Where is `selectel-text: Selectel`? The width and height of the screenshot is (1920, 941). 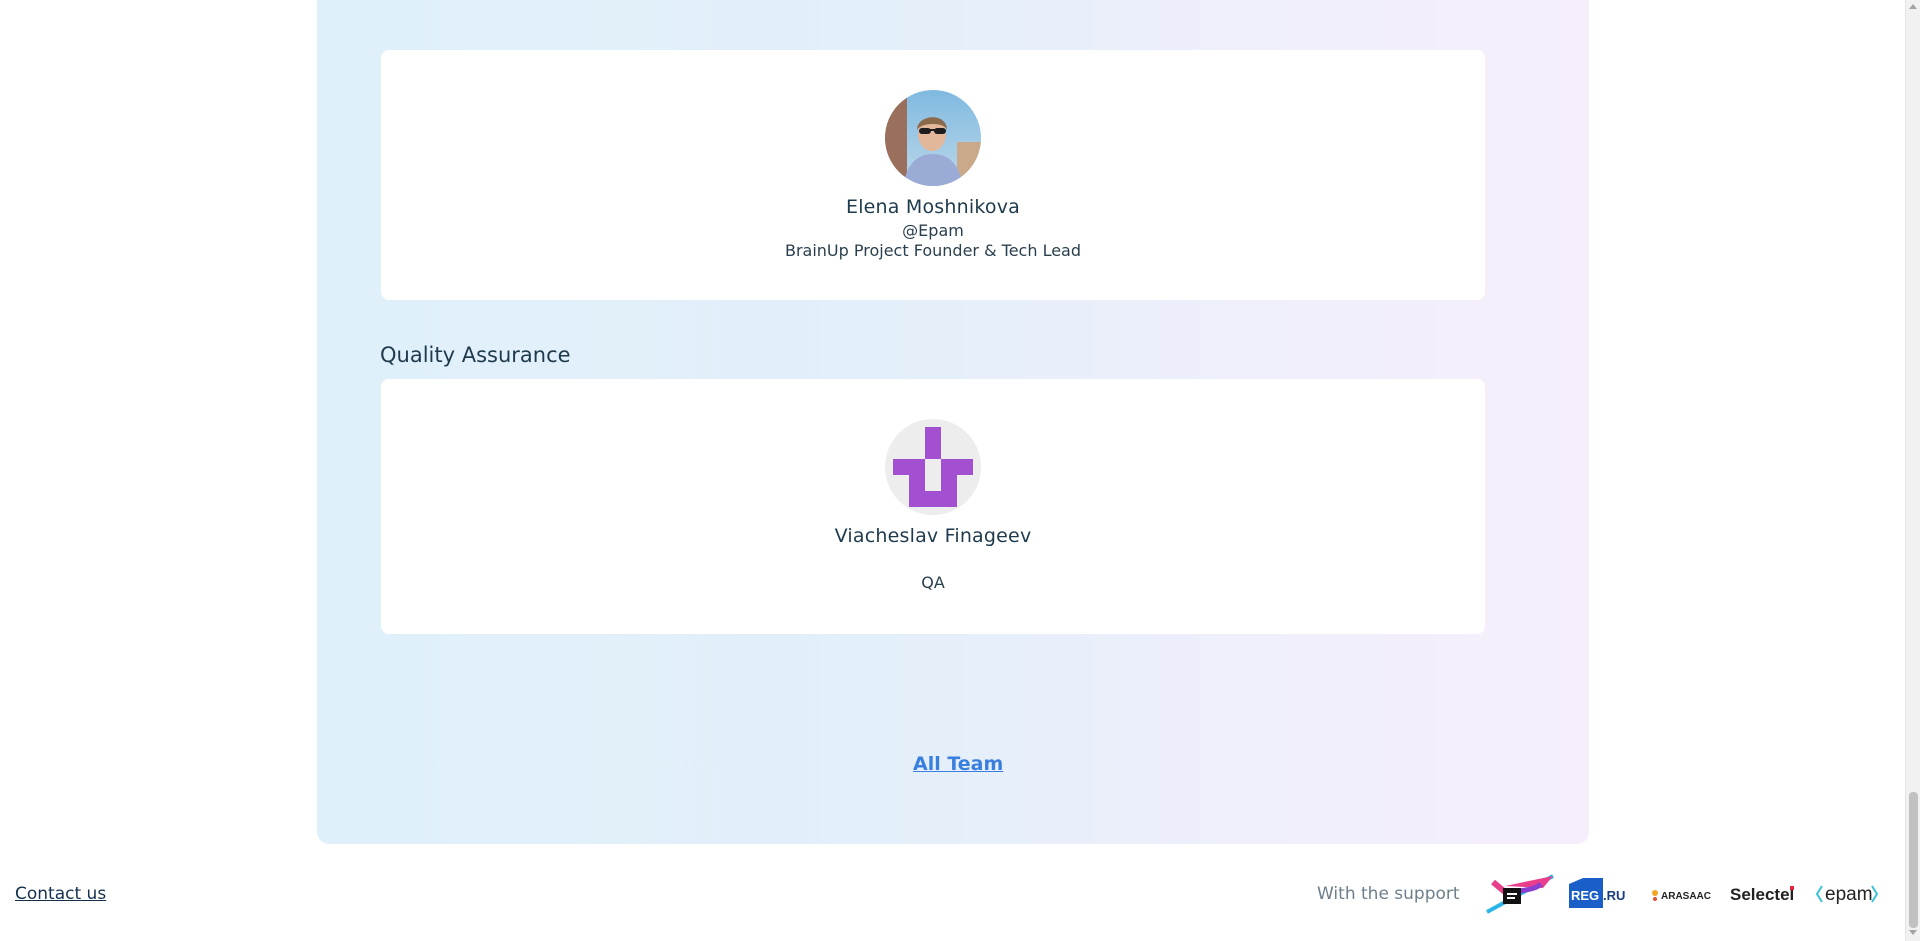
selectel-text: Selectel is located at coordinates (1762, 894).